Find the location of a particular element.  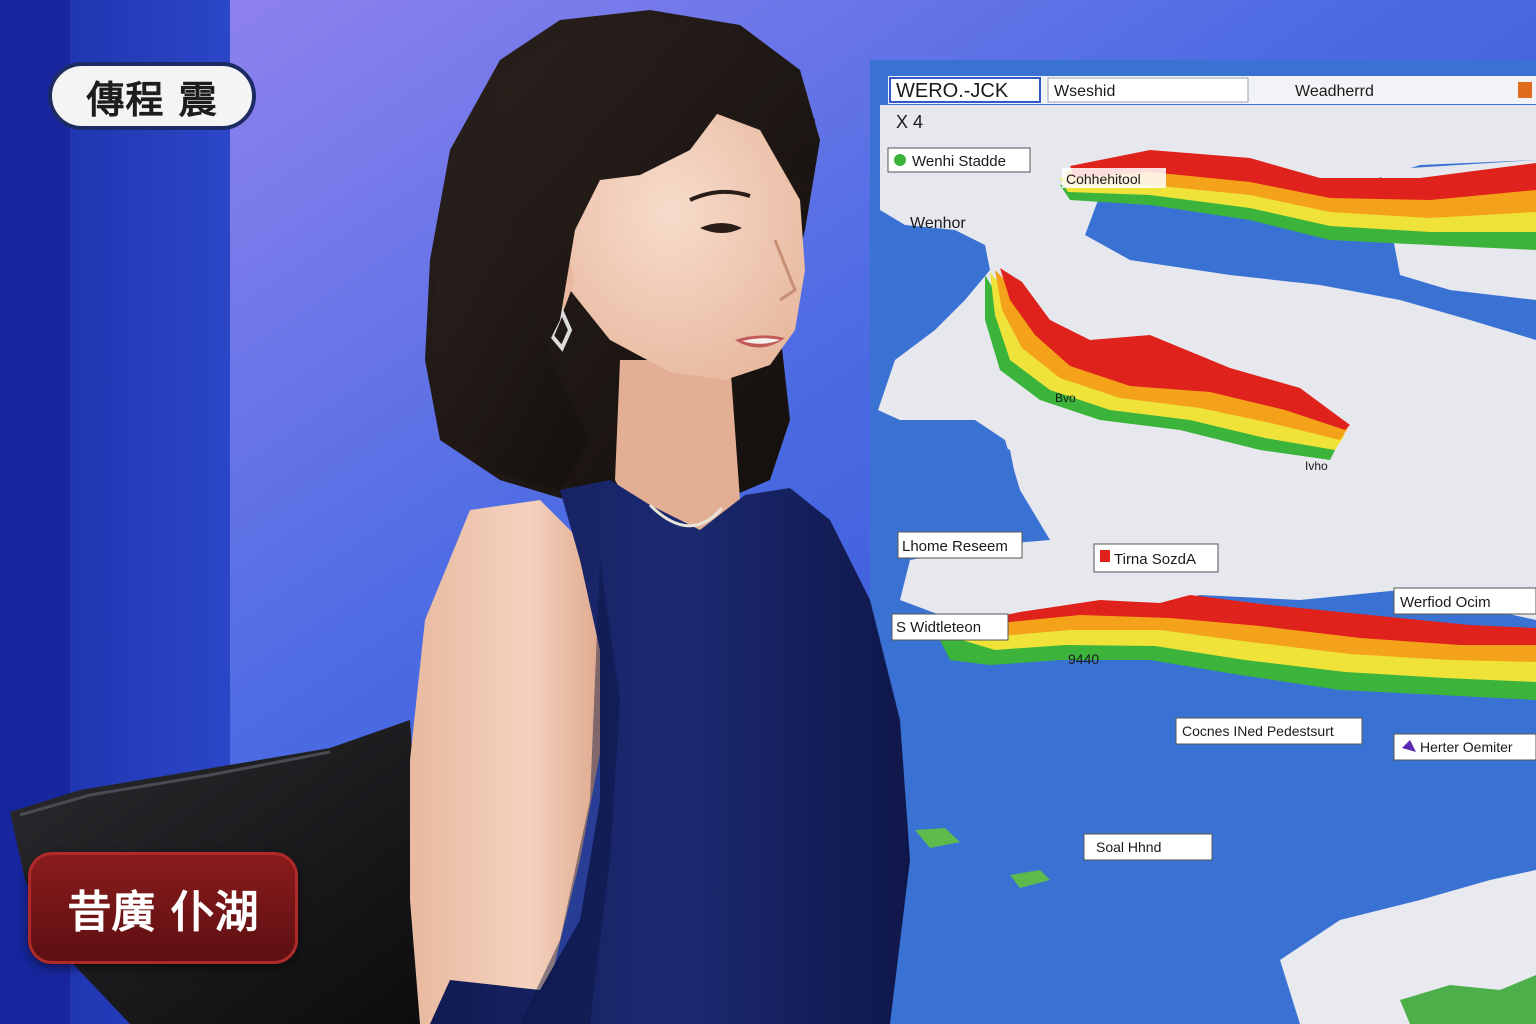

label-soal-hhnd: Soal Hhnd is located at coordinates (1128, 847).